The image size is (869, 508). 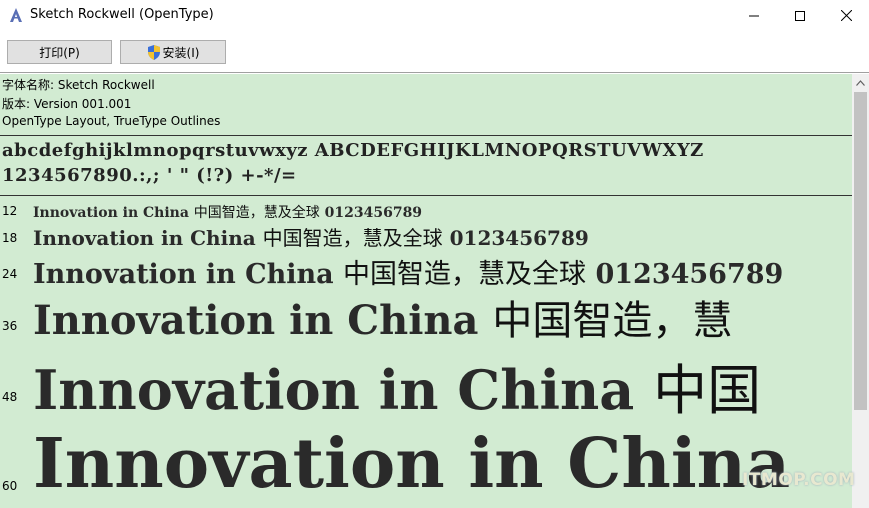 What do you see at coordinates (860, 251) in the screenshot?
I see `scroll-thumb` at bounding box center [860, 251].